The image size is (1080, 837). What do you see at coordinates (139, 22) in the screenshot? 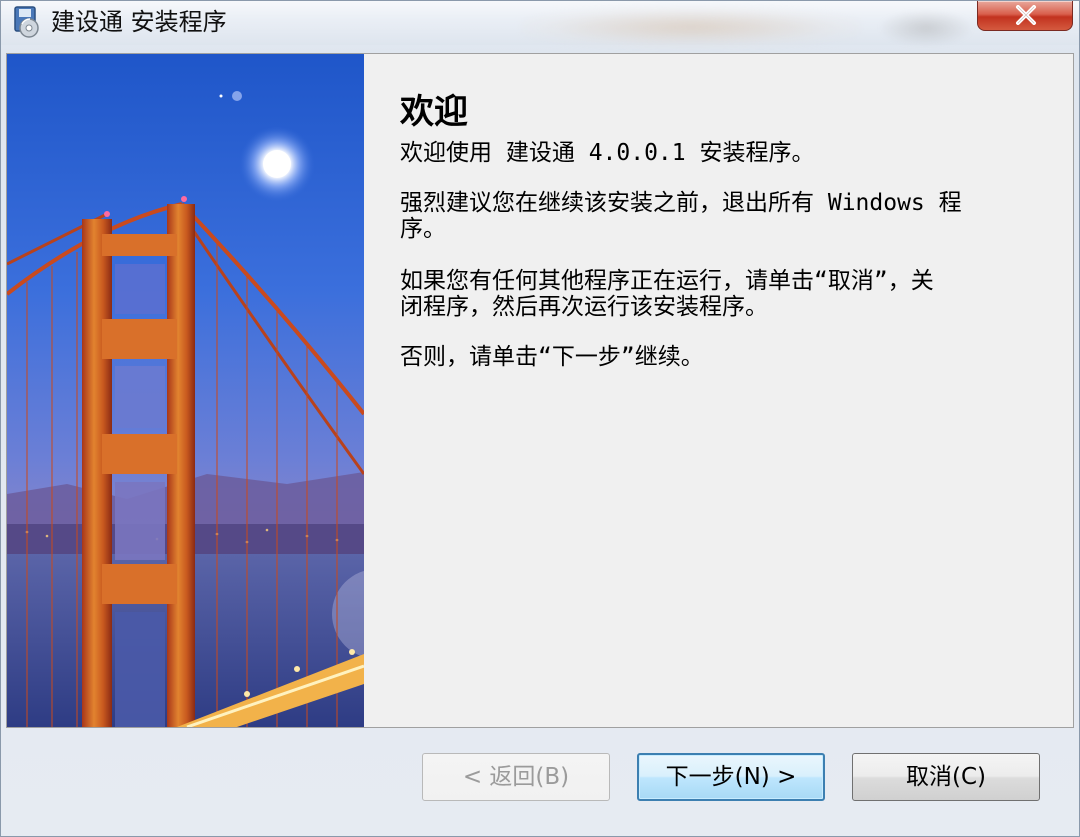
I see `window-title: 建设通 安装程序` at bounding box center [139, 22].